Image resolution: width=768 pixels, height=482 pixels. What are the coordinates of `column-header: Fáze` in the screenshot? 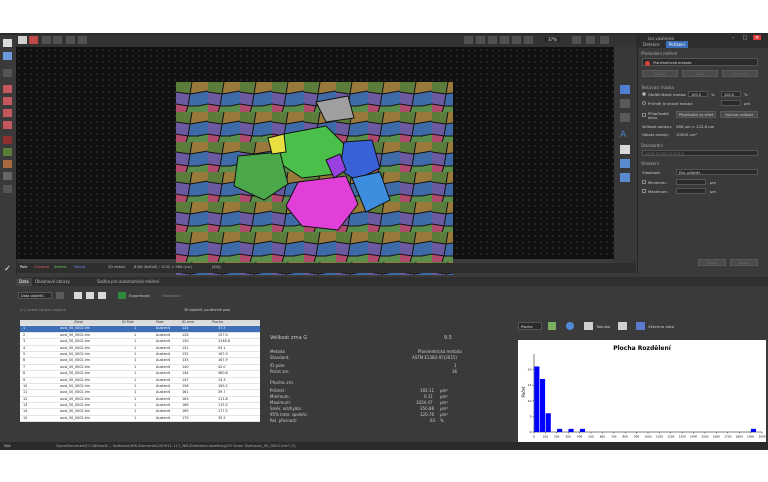 It's located at (160, 322).